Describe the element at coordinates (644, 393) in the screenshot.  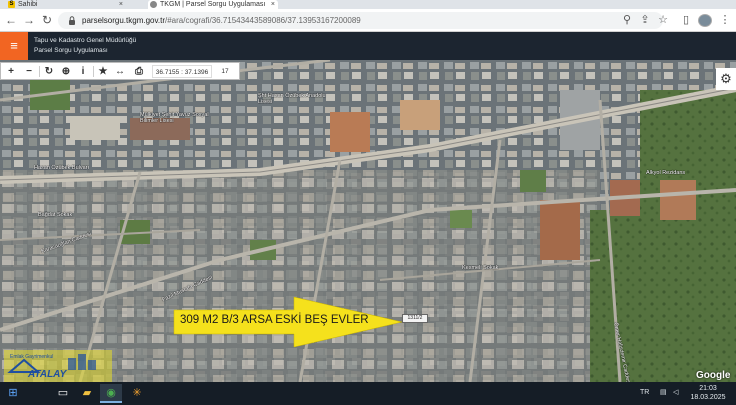
I see `language-indicator: TR` at that location.